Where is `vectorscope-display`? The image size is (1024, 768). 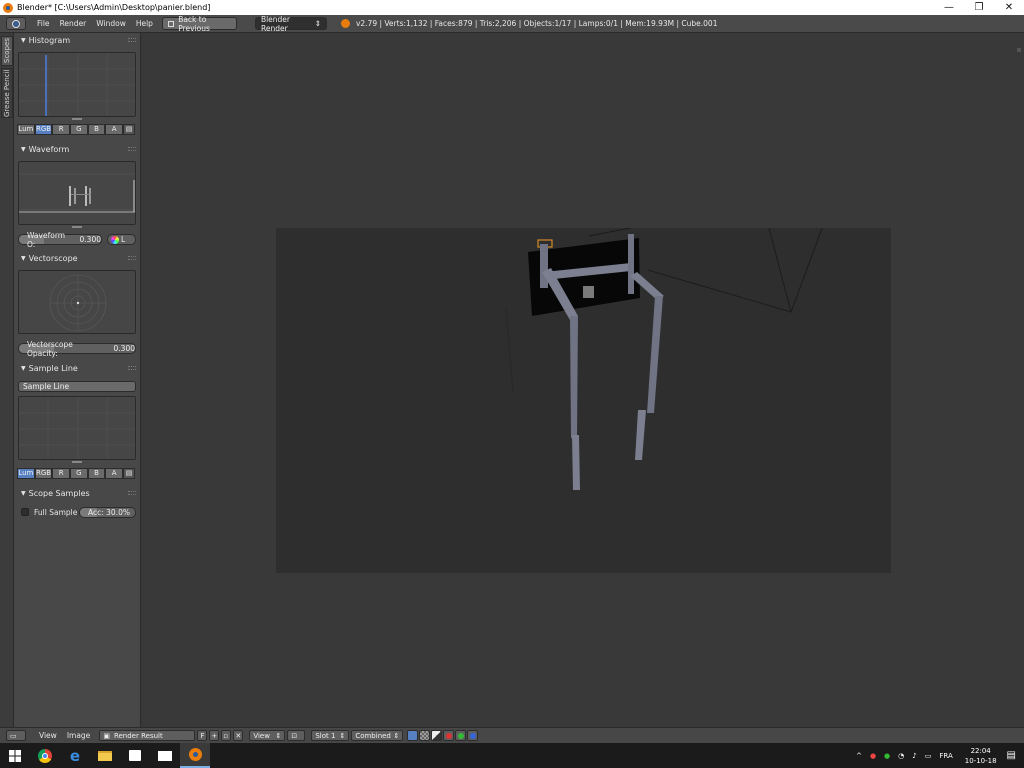
vectorscope-display is located at coordinates (77, 302).